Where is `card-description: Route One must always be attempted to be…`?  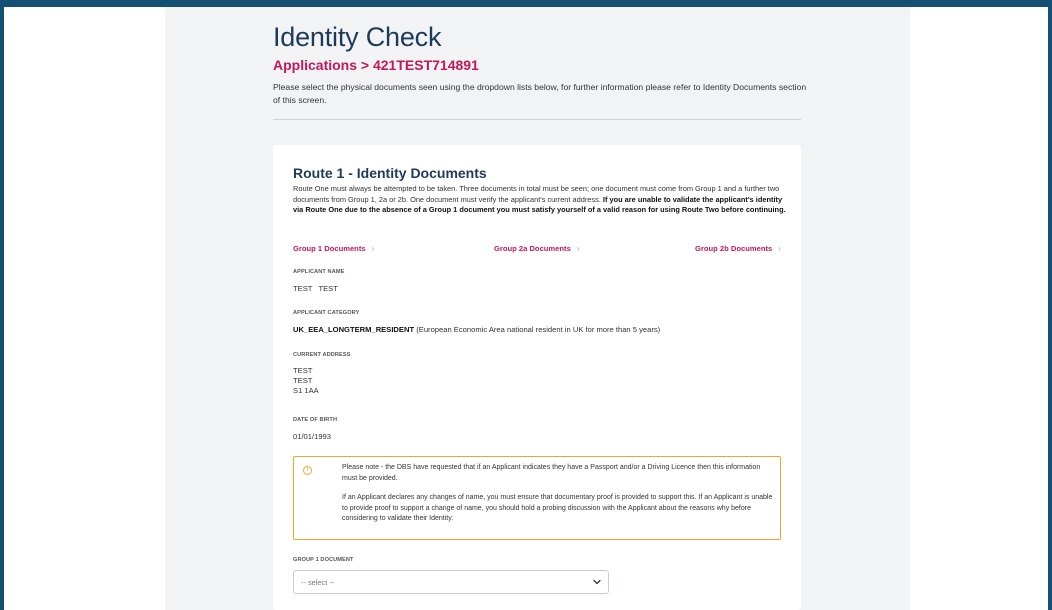
card-description: Route One must always be attempted to be… is located at coordinates (540, 200).